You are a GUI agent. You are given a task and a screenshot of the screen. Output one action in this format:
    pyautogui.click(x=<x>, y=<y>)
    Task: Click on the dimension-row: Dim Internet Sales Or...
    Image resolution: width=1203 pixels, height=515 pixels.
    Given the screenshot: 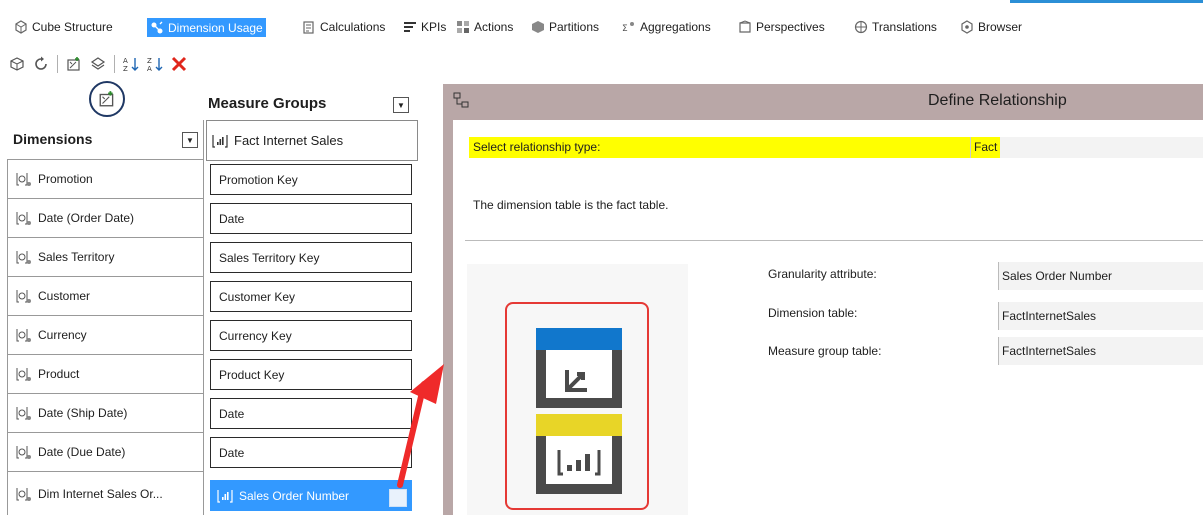 What is the action you would take?
    pyautogui.click(x=105, y=493)
    